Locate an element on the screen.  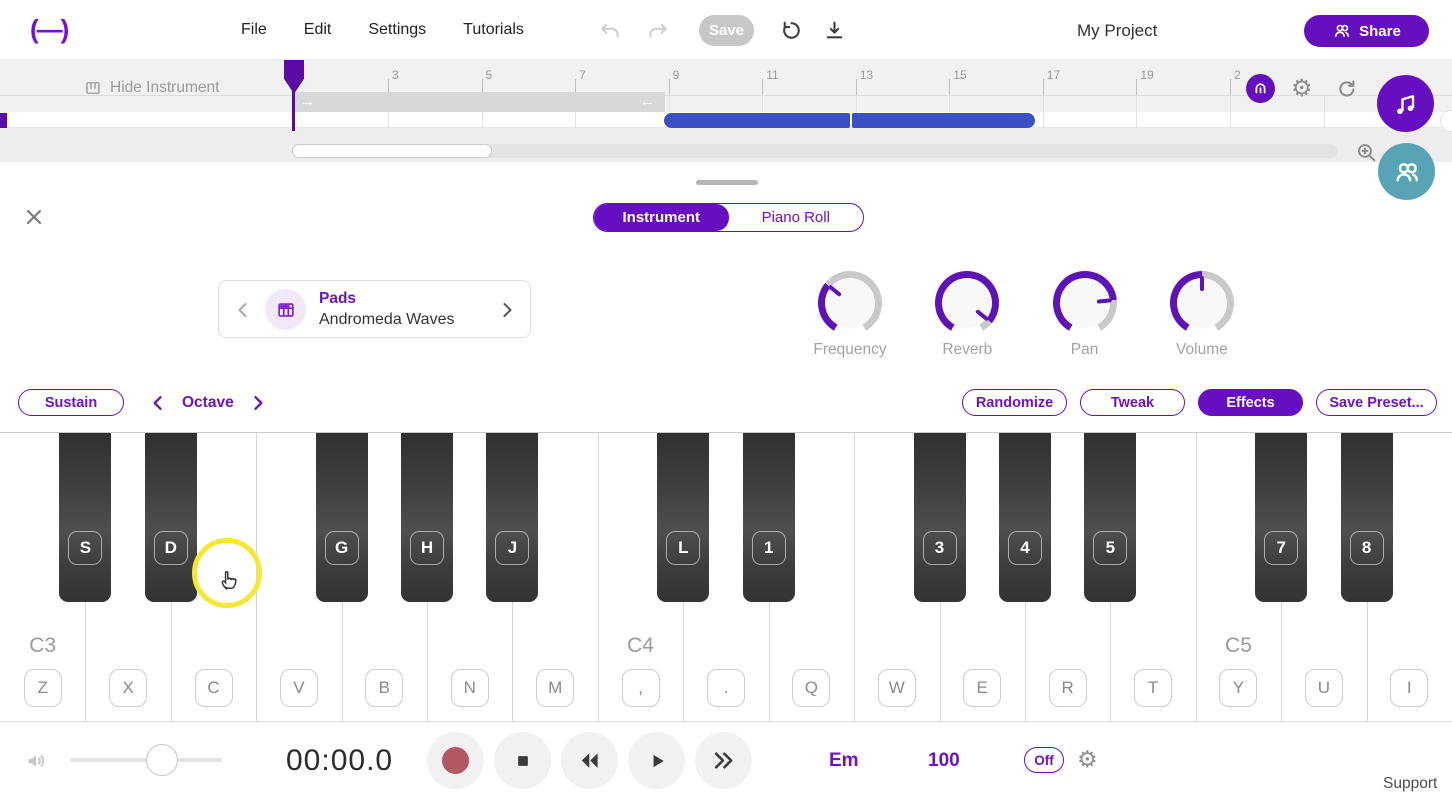
timeline-settings-gear-icon: ⚙ is located at coordinates (1302, 88).